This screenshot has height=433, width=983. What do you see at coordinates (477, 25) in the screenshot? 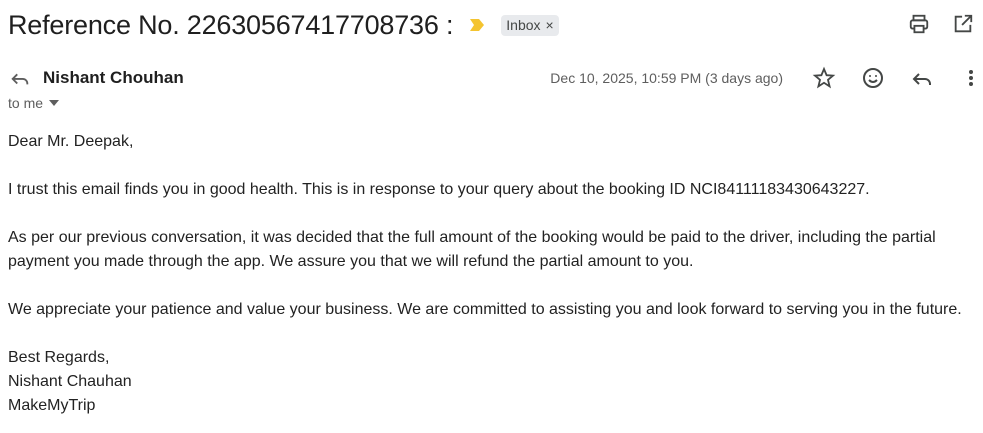
I see `importance-marker-icon` at bounding box center [477, 25].